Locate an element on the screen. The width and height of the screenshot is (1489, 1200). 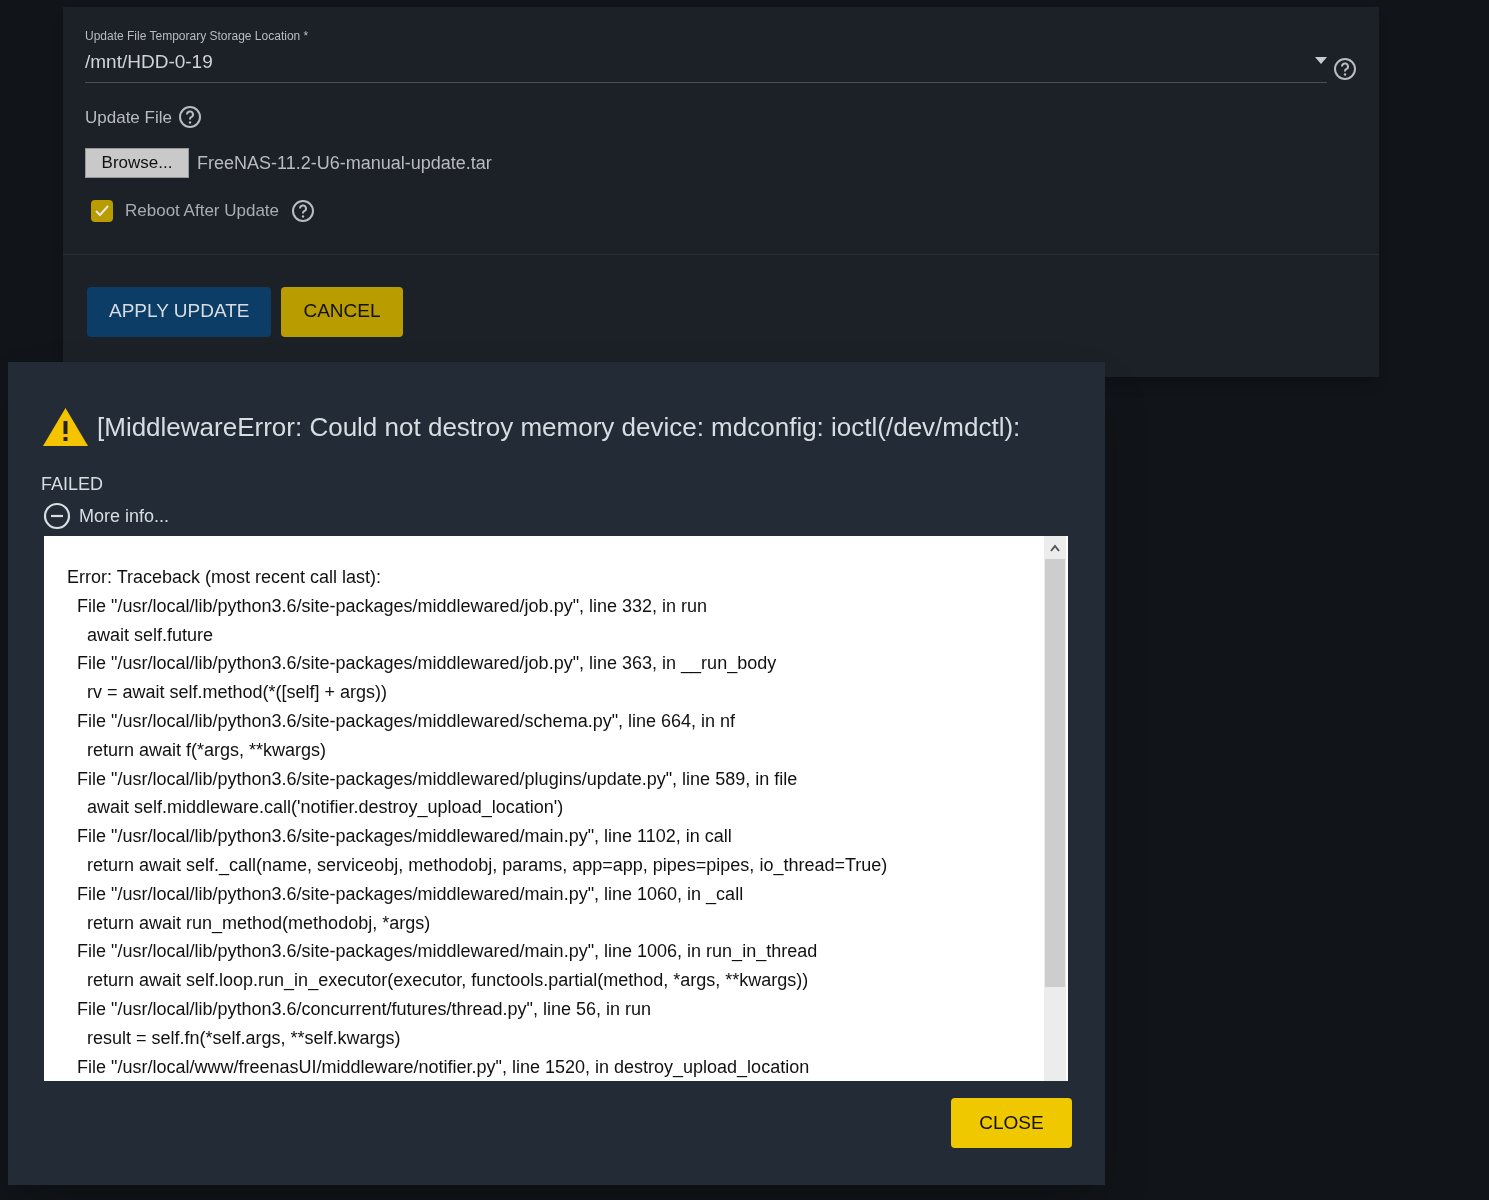
traceback-line: return await run_method(methodobj, *args) is located at coordinates (258, 923).